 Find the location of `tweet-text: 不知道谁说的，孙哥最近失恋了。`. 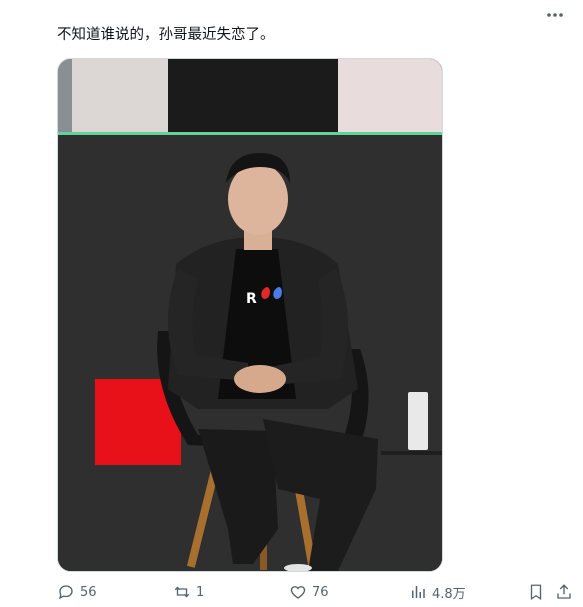

tweet-text: 不知道谁说的，孙哥最近失恋了。 is located at coordinates (166, 35).